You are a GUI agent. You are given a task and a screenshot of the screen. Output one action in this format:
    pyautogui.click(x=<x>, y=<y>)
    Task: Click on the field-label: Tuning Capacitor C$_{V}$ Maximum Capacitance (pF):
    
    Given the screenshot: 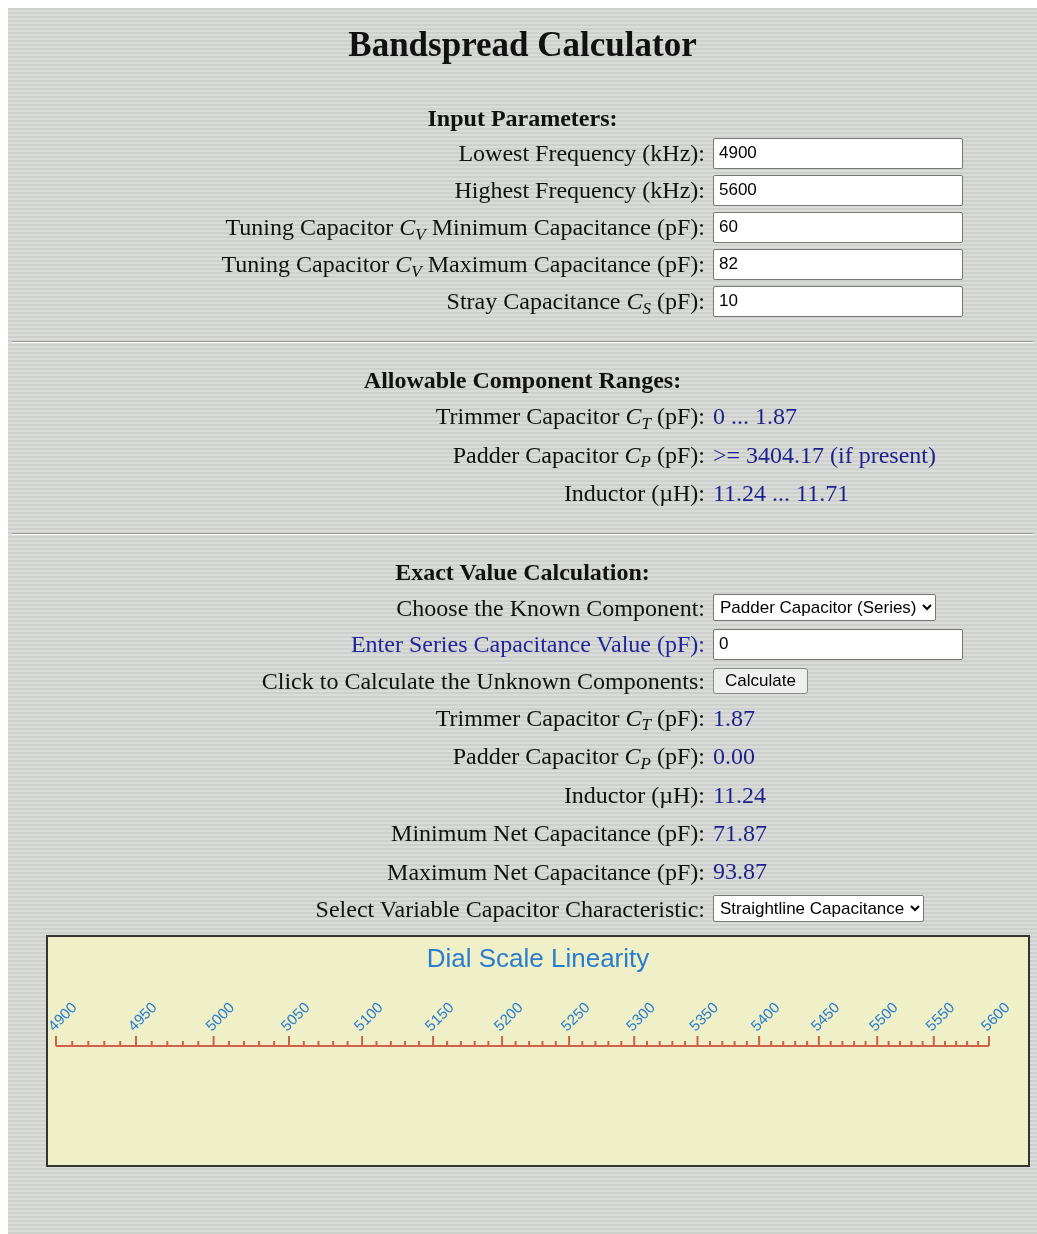 What is the action you would take?
    pyautogui.click(x=462, y=266)
    